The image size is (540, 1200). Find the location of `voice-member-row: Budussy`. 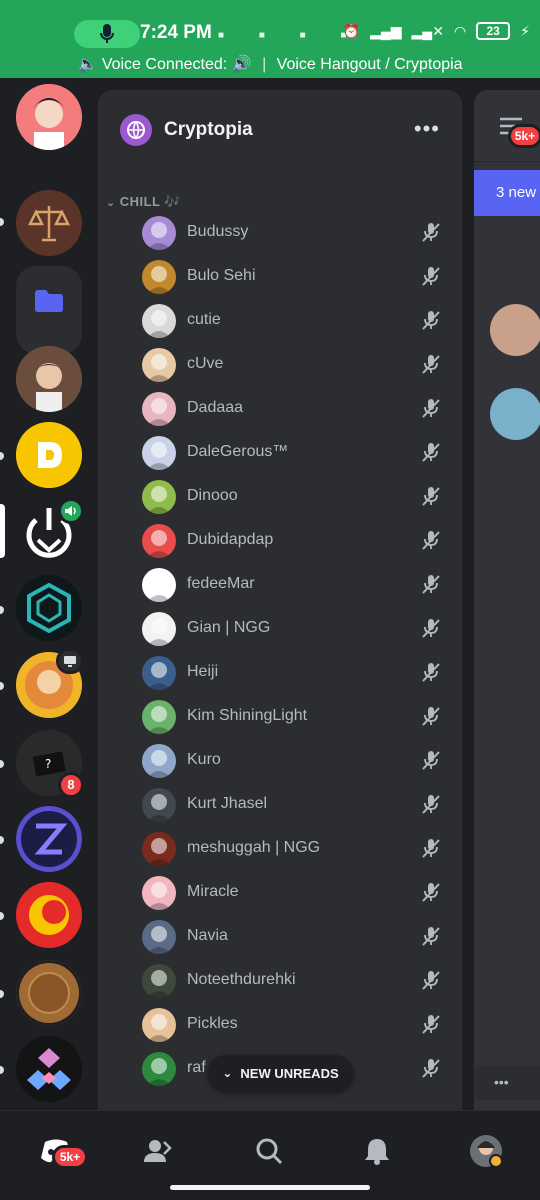

voice-member-row: Budussy is located at coordinates (280, 232).